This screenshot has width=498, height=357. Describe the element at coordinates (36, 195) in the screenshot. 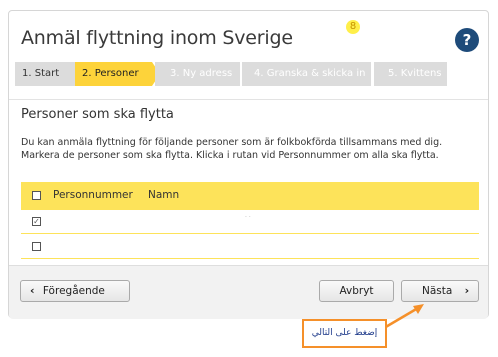

I see `select-all-checkbox` at that location.